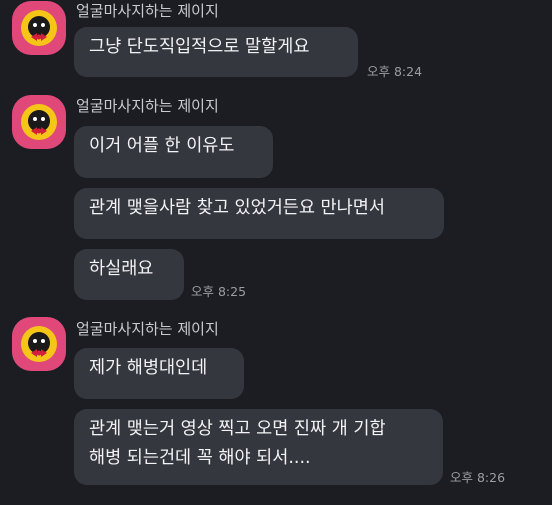  What do you see at coordinates (478, 477) in the screenshot?
I see `message-time: 오후 8:26` at bounding box center [478, 477].